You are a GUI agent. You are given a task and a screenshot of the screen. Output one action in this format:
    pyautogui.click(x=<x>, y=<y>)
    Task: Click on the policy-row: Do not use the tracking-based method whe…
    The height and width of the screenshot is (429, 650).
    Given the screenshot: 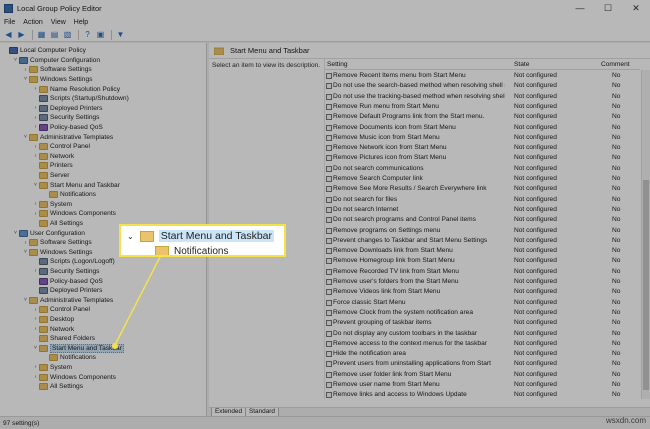 What is the action you would take?
    pyautogui.click(x=482, y=97)
    